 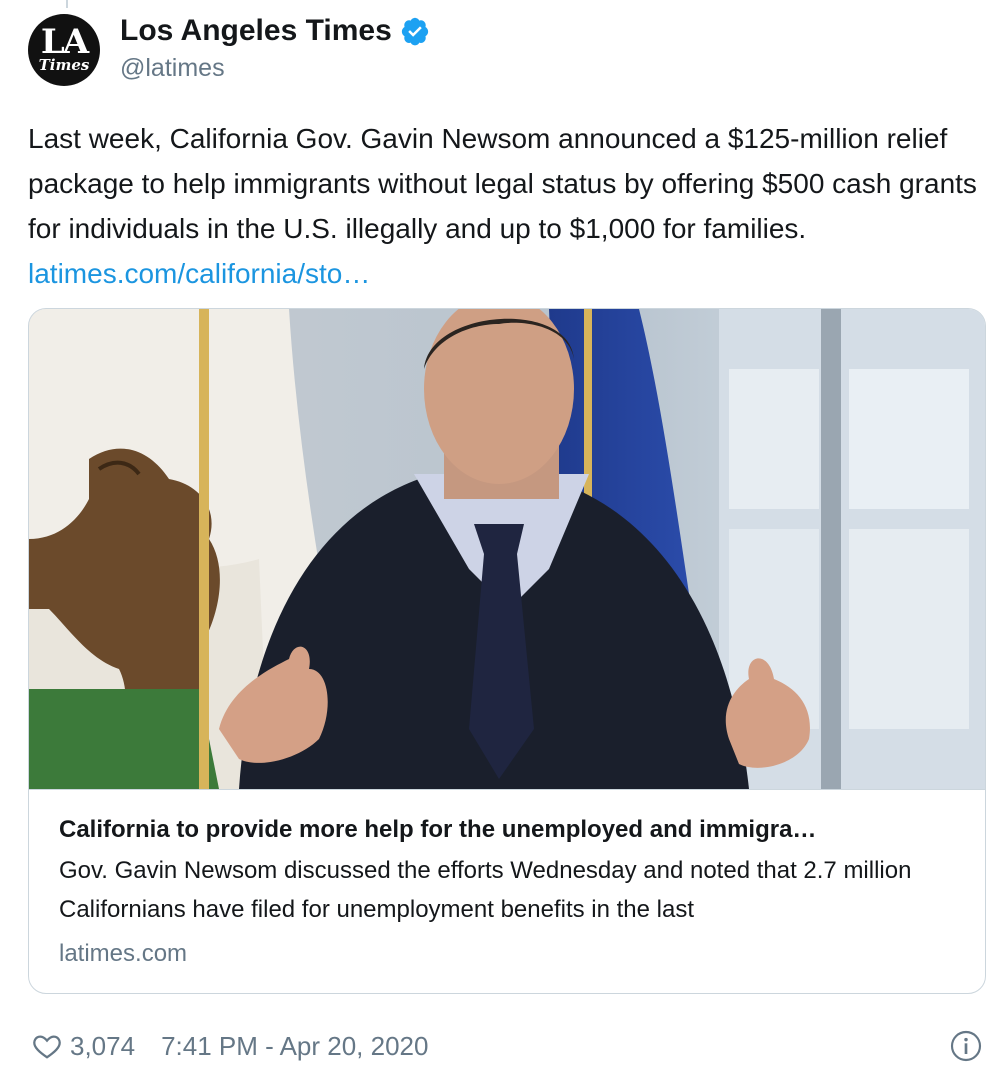 What do you see at coordinates (256, 31) in the screenshot?
I see `display-name: Los Angeles Times` at bounding box center [256, 31].